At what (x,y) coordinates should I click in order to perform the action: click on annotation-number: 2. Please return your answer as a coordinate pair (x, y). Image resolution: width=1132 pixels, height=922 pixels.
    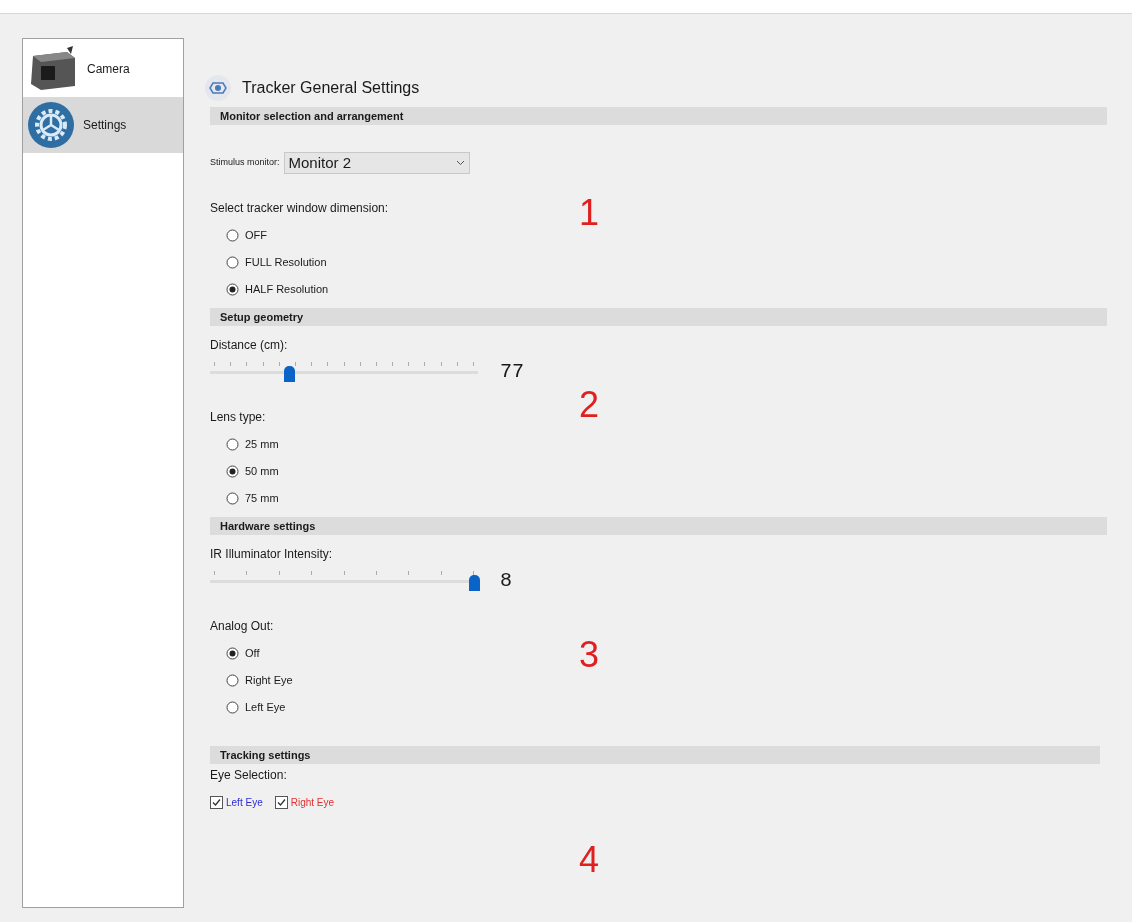
    Looking at the image, I should click on (589, 405).